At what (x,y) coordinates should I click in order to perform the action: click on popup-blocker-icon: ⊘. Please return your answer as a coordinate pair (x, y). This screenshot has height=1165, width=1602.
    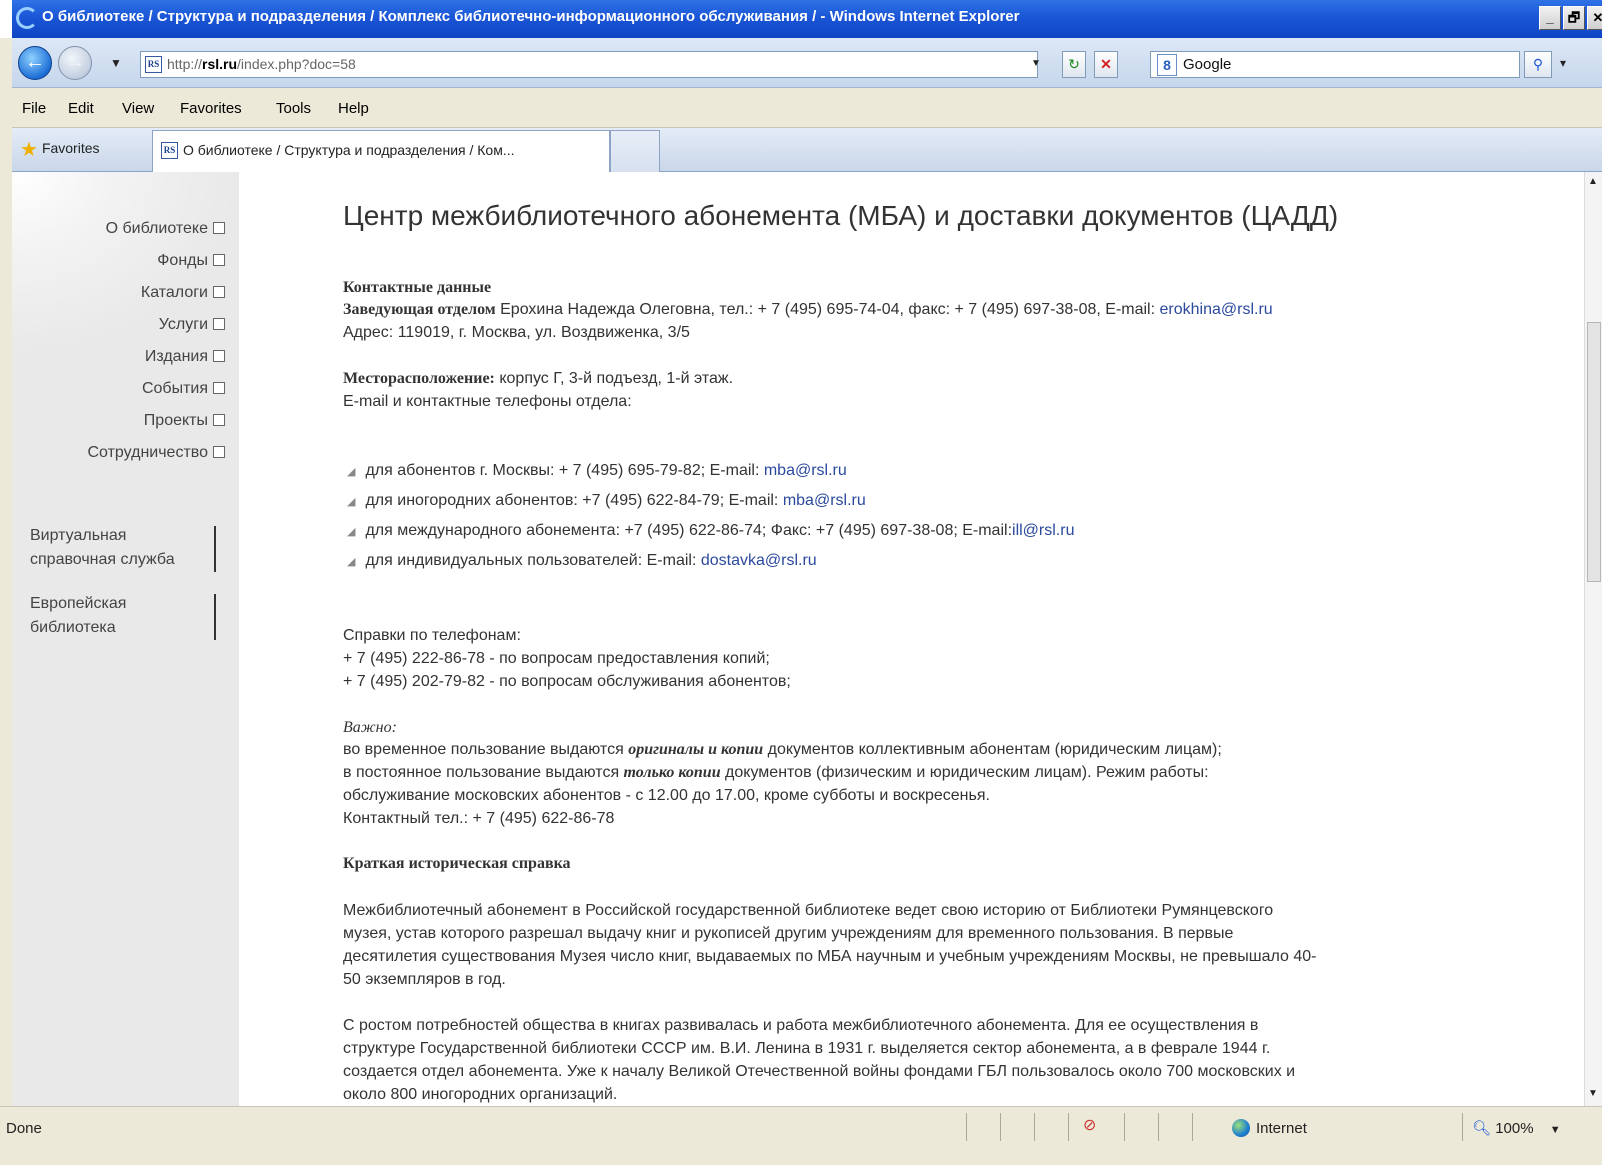
    Looking at the image, I should click on (1090, 1127).